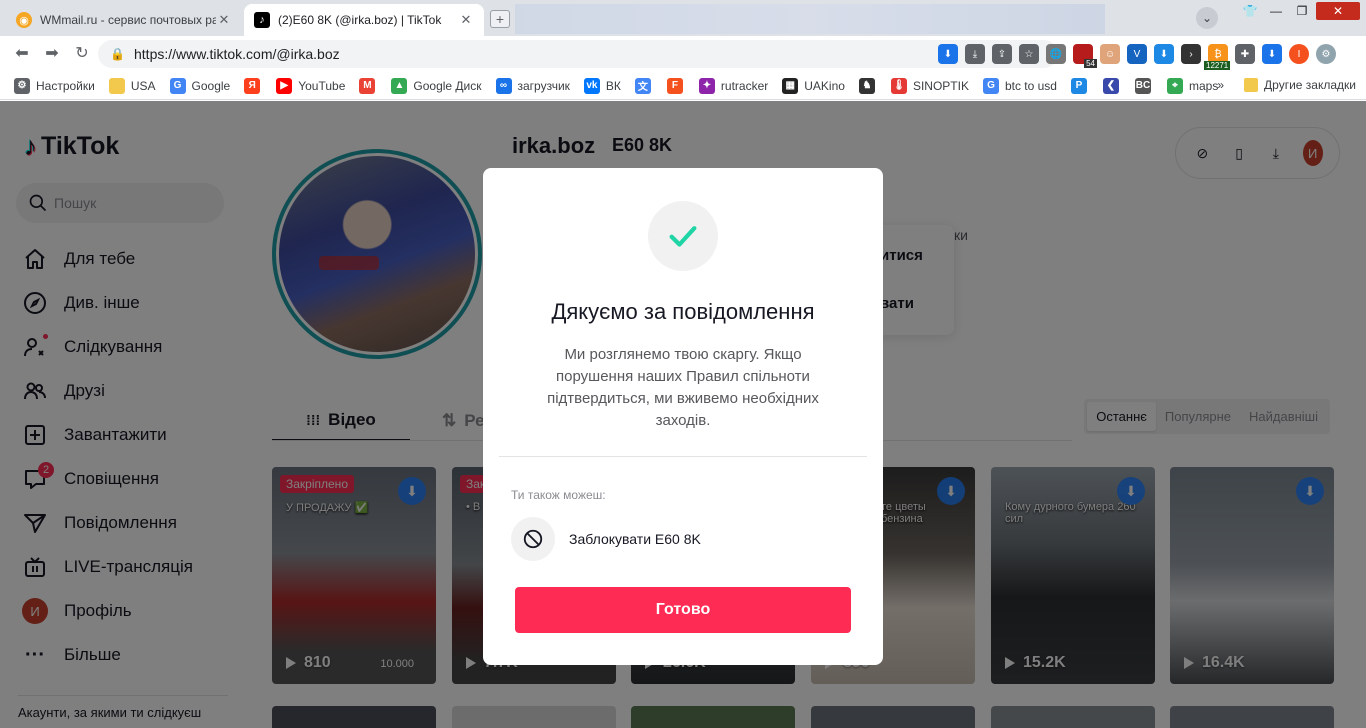 The image size is (1366, 728). Describe the element at coordinates (1326, 54) in the screenshot. I see `menu-icon: ⚙` at that location.